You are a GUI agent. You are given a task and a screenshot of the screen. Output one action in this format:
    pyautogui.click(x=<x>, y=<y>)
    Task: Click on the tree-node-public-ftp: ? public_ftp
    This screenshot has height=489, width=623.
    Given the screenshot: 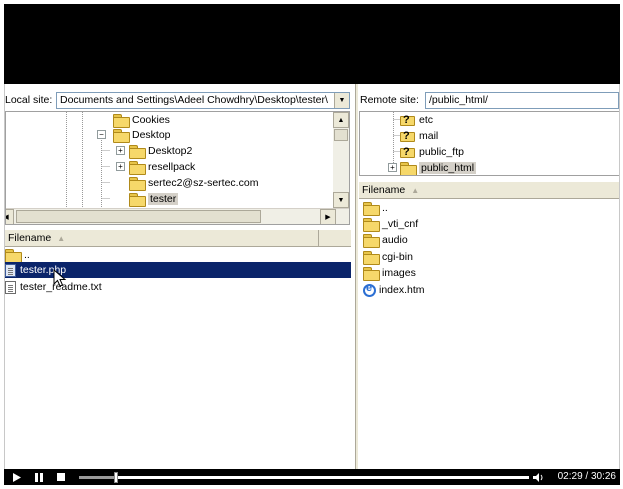 What is the action you would take?
    pyautogui.click(x=432, y=152)
    